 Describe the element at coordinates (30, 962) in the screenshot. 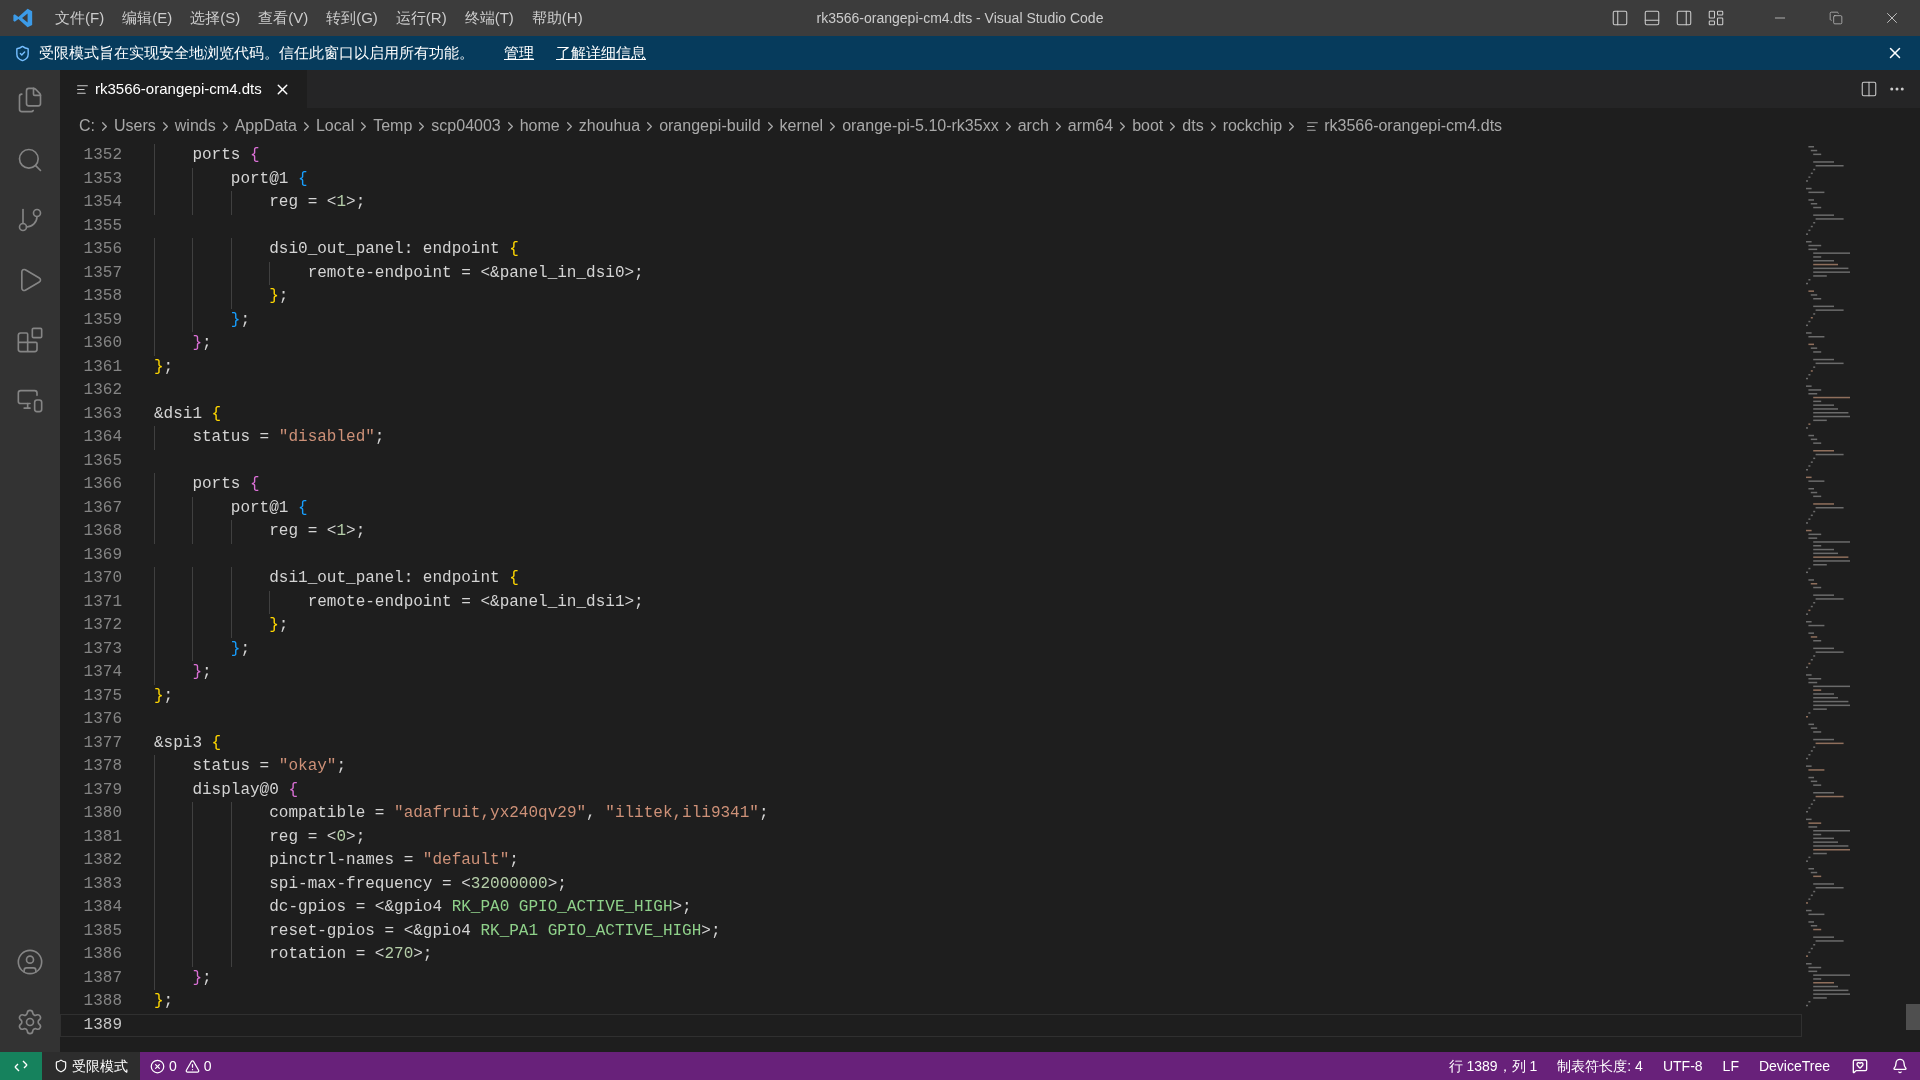

I see `account-icon` at that location.